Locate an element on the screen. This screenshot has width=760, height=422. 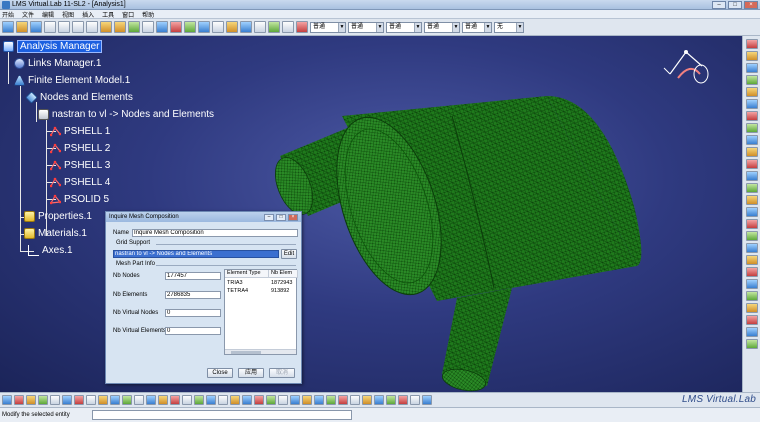
style-select-1: 普通 ▼ is located at coordinates (328, 27).